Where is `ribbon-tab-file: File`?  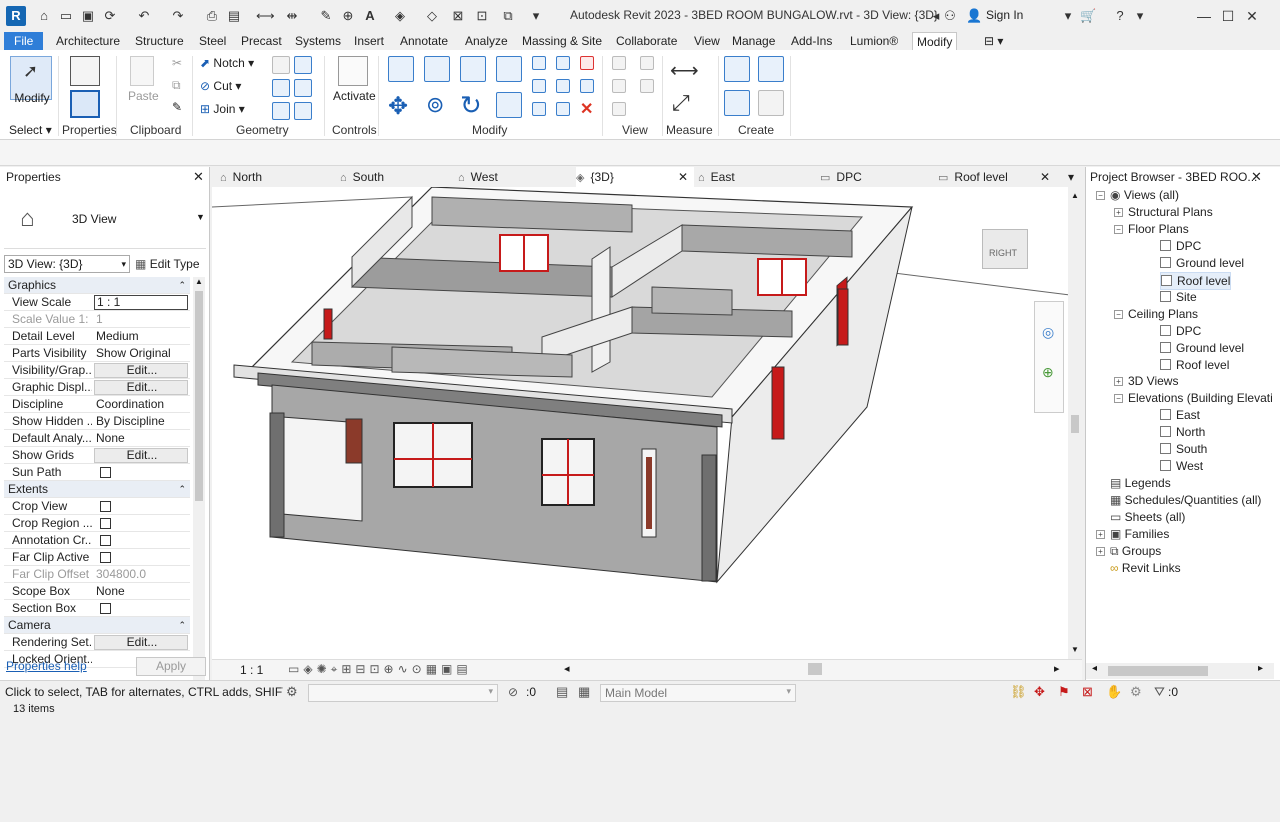 ribbon-tab-file: File is located at coordinates (24, 41).